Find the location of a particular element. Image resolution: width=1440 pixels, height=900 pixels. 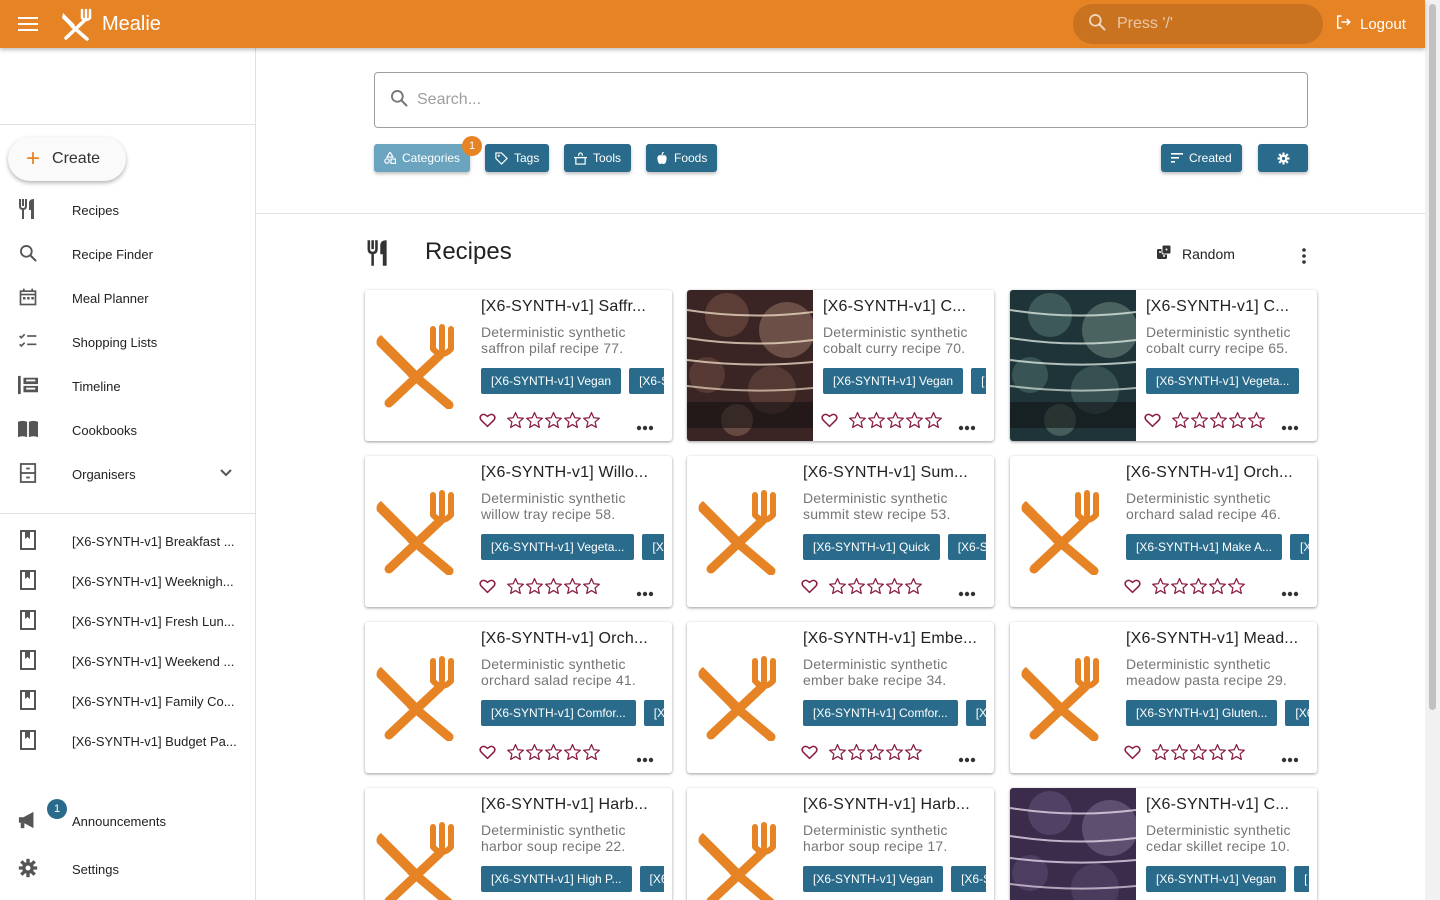

recipe-tag-chip: [X6 is located at coordinates (975, 713).